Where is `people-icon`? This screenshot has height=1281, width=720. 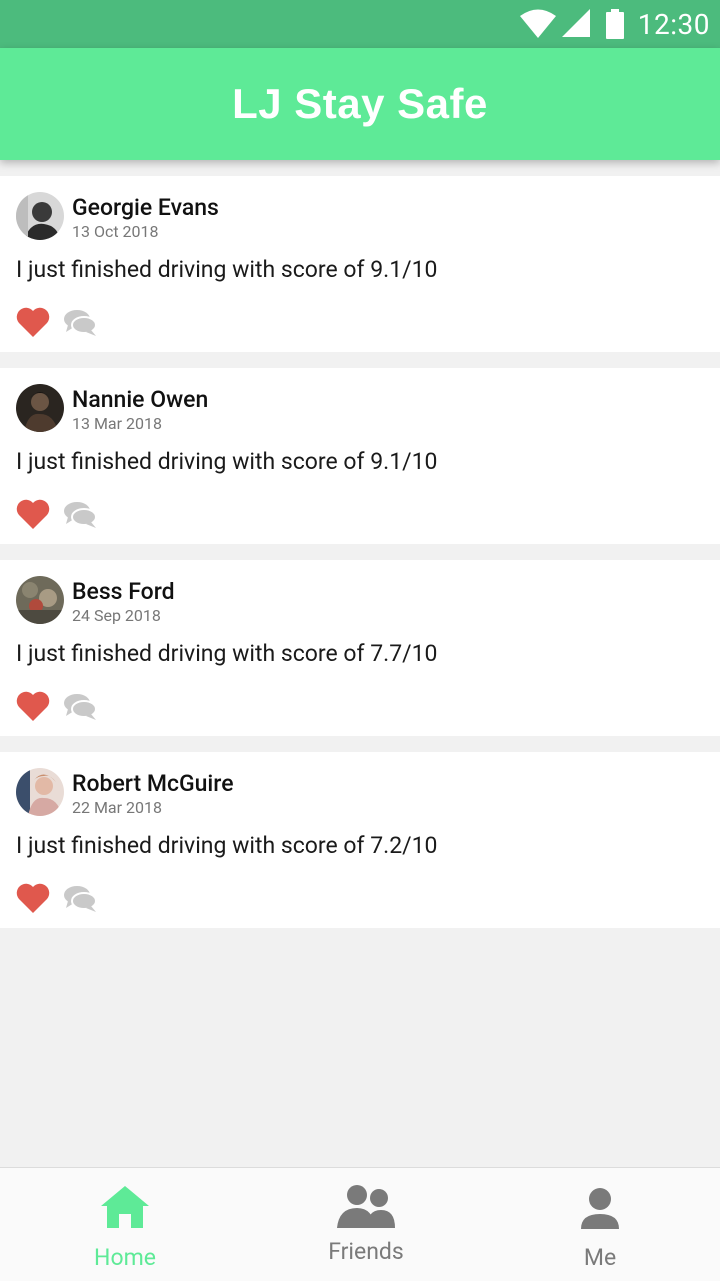 people-icon is located at coordinates (366, 1206).